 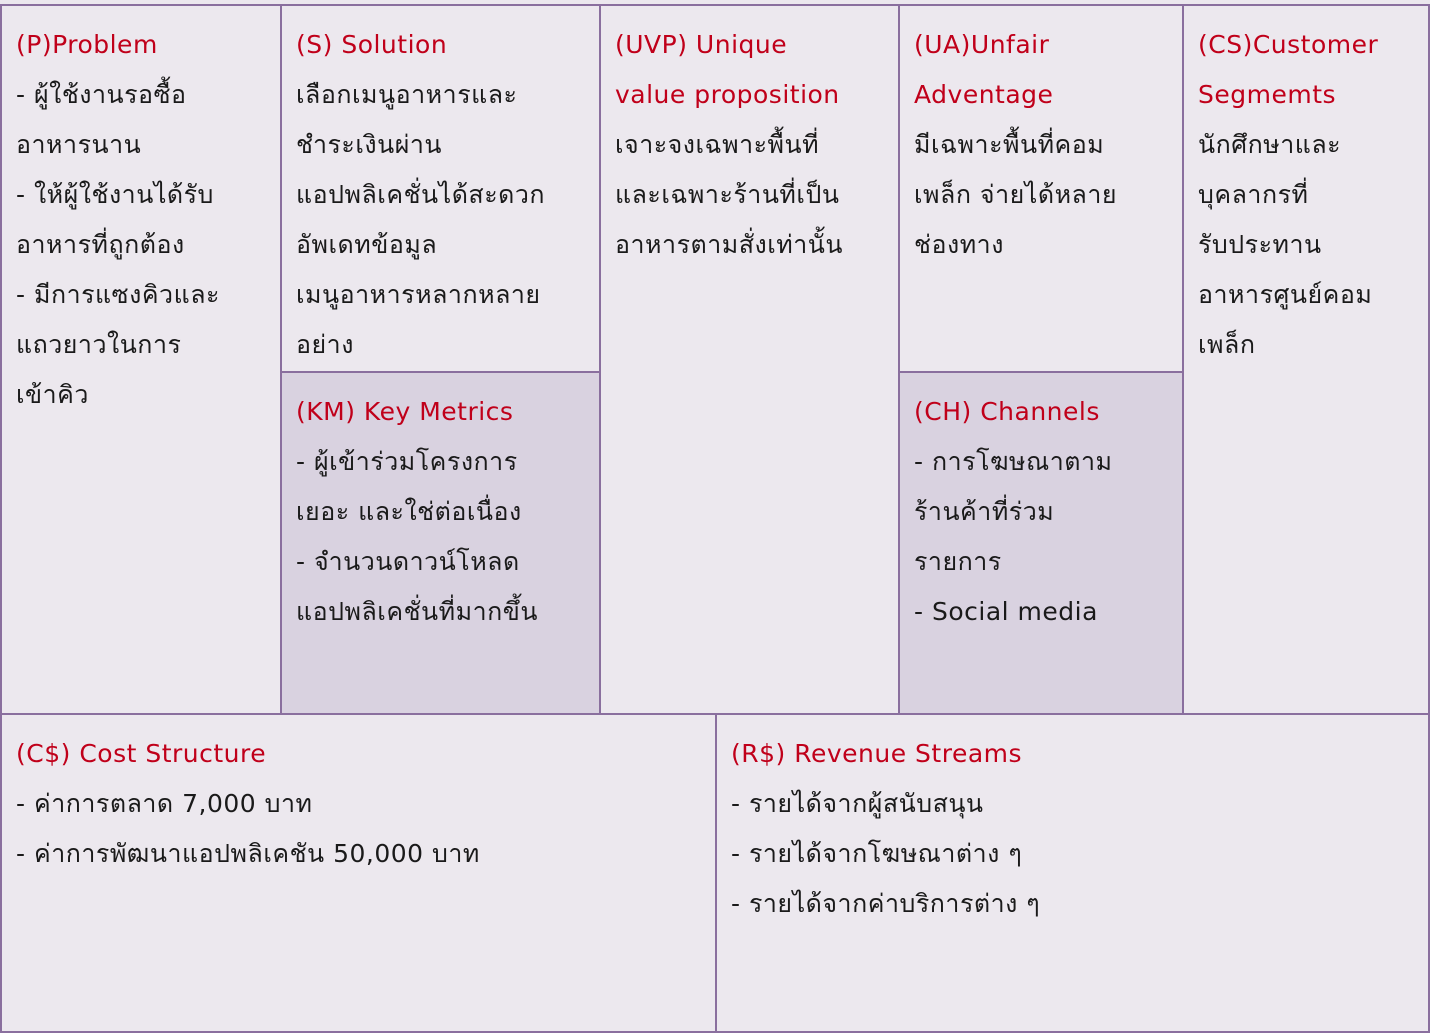 What do you see at coordinates (1227, 344) in the screenshot?
I see `customer-segments-line: เพล็ก` at bounding box center [1227, 344].